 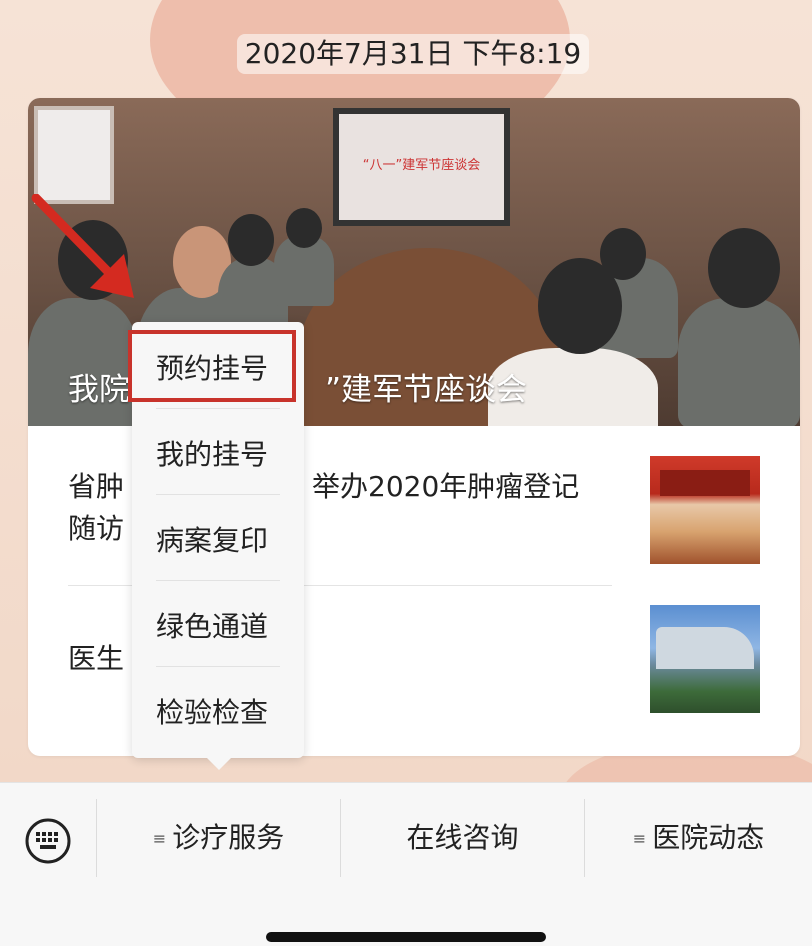 I want to click on thumbnail-stage, so click(x=705, y=483).